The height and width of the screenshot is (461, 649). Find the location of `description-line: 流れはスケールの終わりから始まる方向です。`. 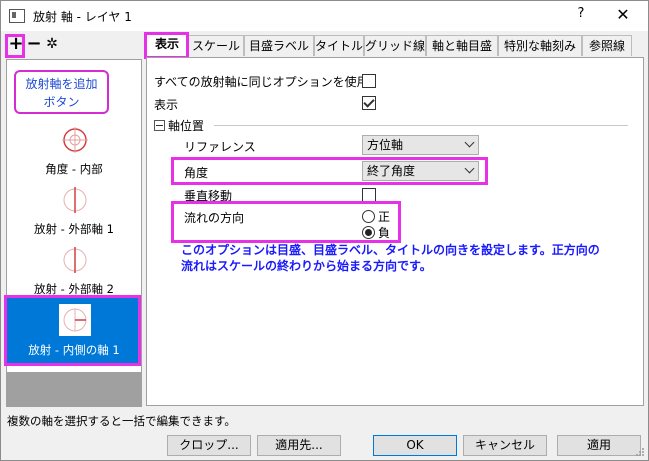

description-line: 流れはスケールの終わりから始まる方向です。 is located at coordinates (306, 266).